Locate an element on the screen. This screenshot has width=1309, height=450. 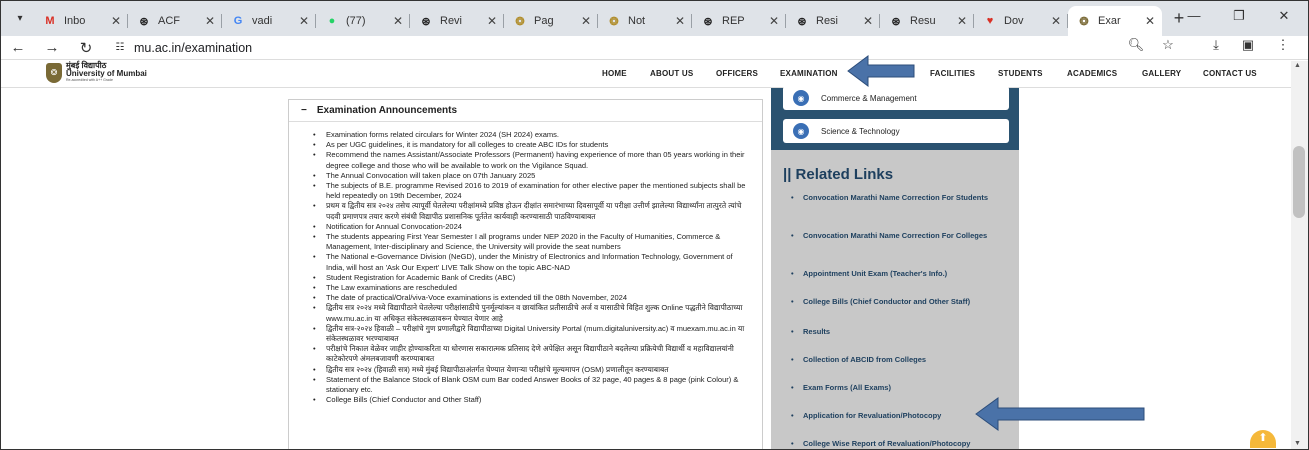
announcement-item: Notification for Annual Convocation-2024 is located at coordinates (529, 227).